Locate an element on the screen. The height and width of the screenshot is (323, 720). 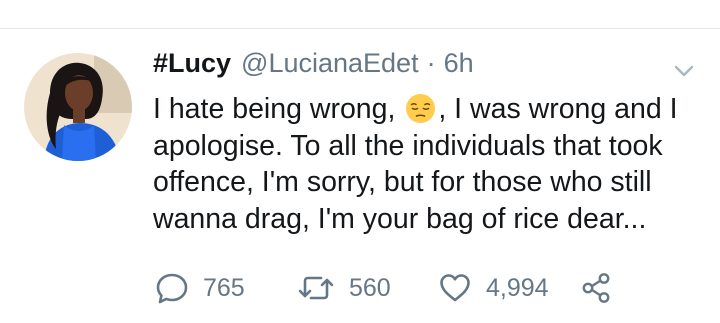
speech-bubble-icon is located at coordinates (172, 288).